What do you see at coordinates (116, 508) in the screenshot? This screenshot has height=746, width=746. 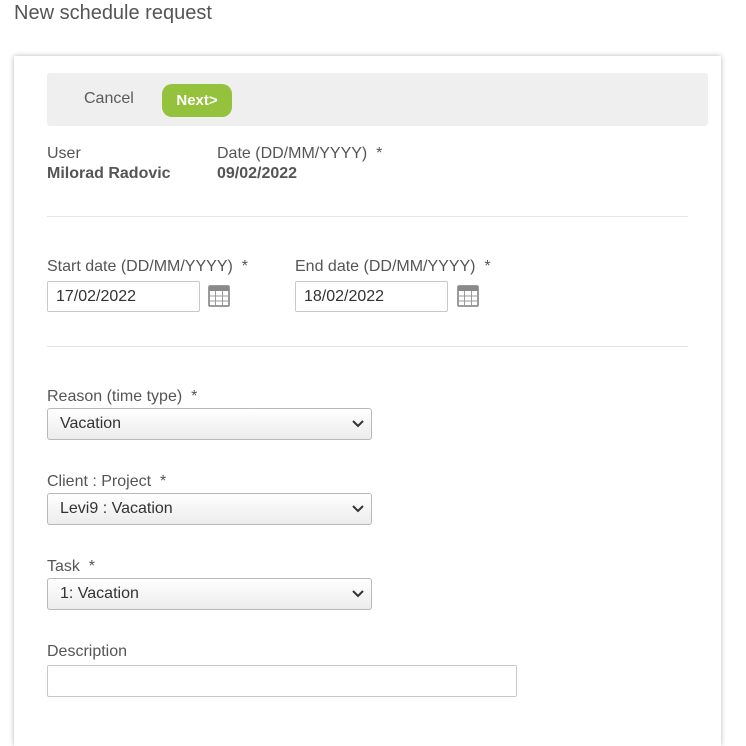 I see `client-project-selected-value: Levi9 : Vacation` at bounding box center [116, 508].